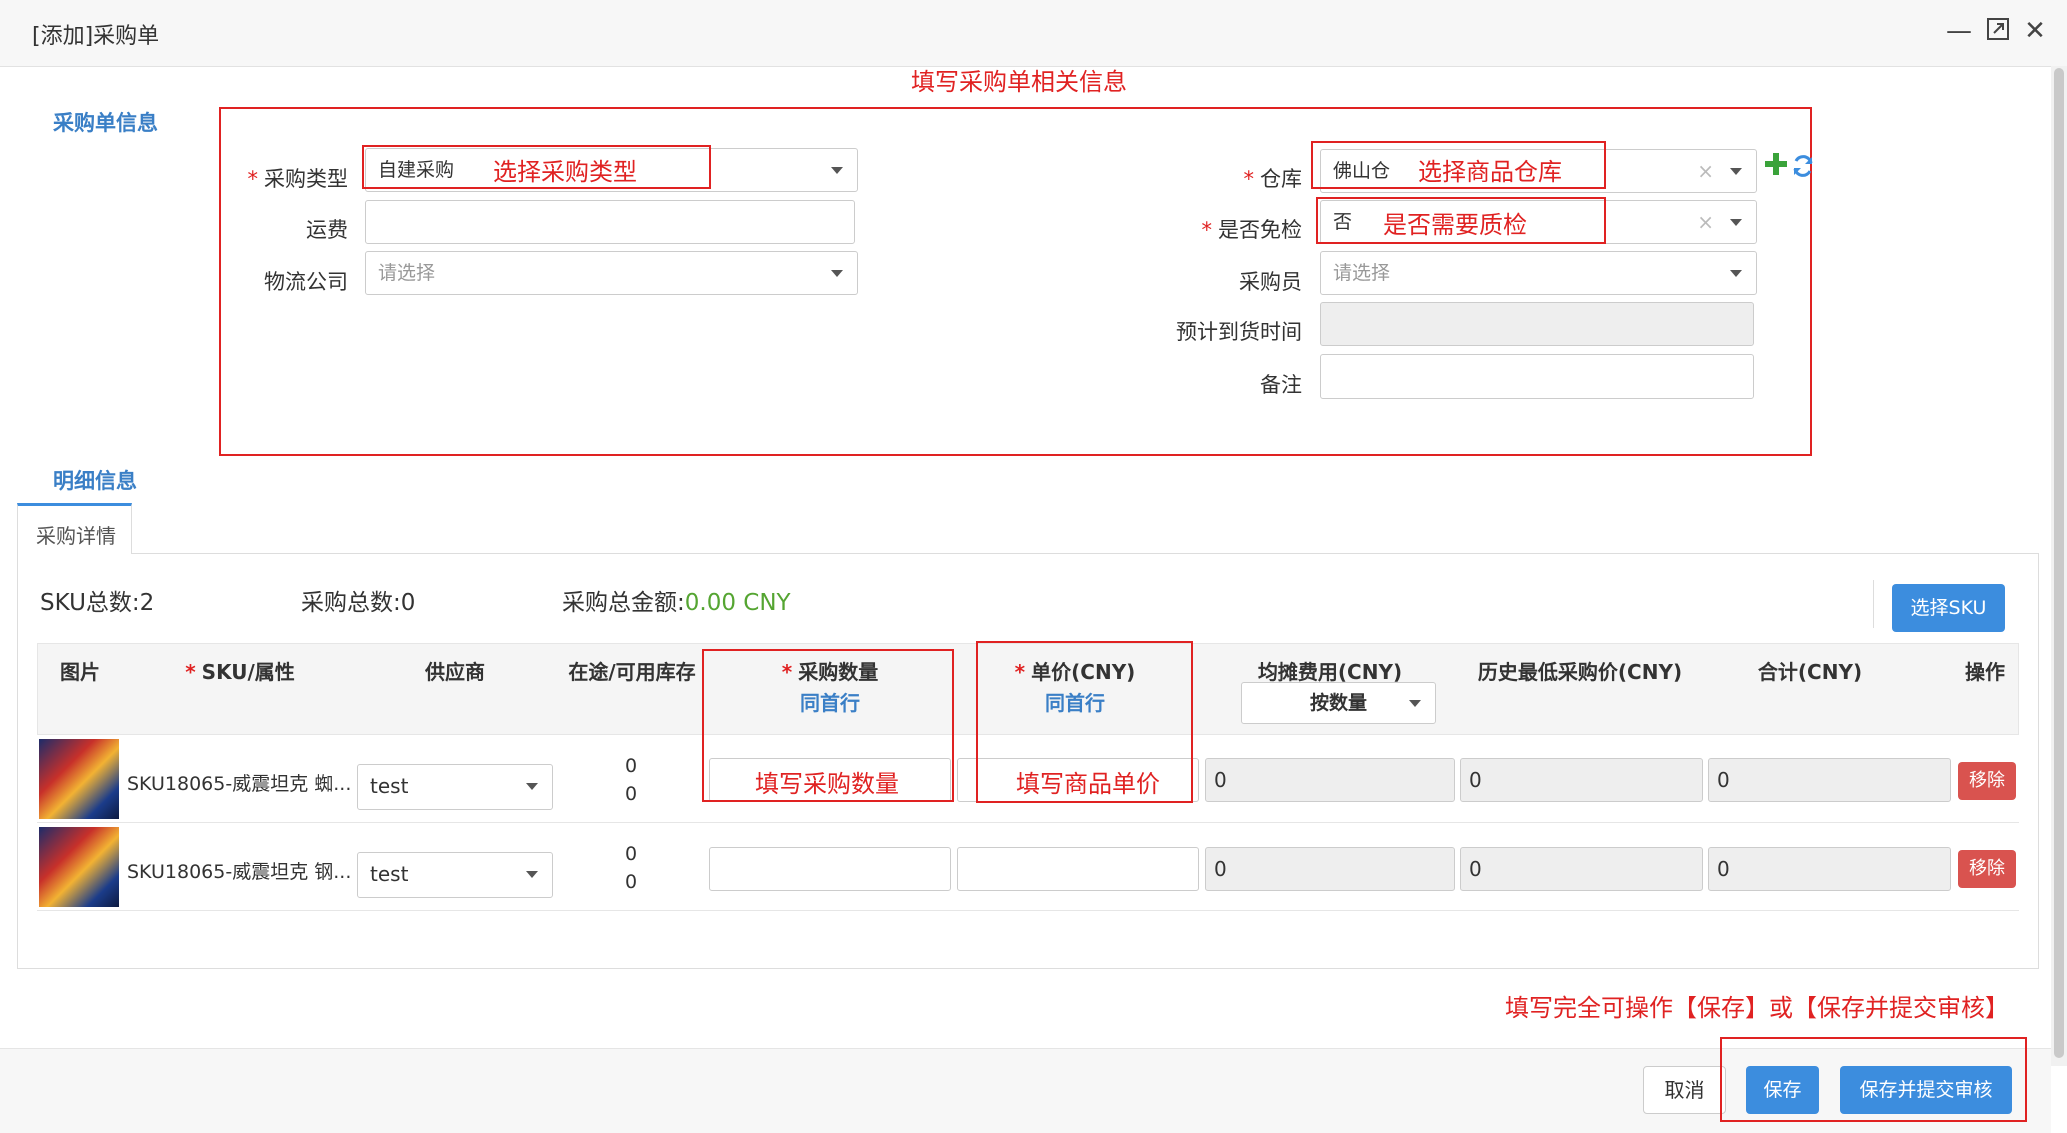  I want to click on qty-input, so click(830, 869).